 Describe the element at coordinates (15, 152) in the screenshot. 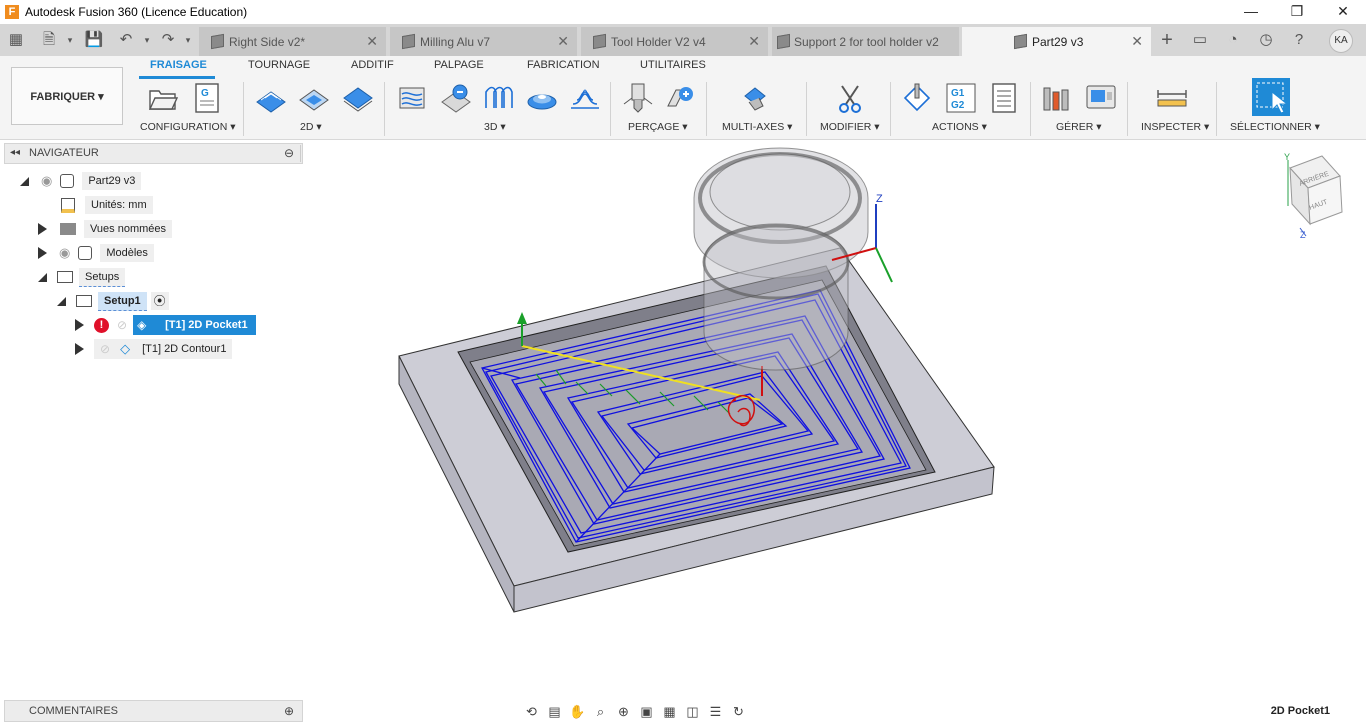

I see `collapse-panel-icon: ◂◂` at that location.